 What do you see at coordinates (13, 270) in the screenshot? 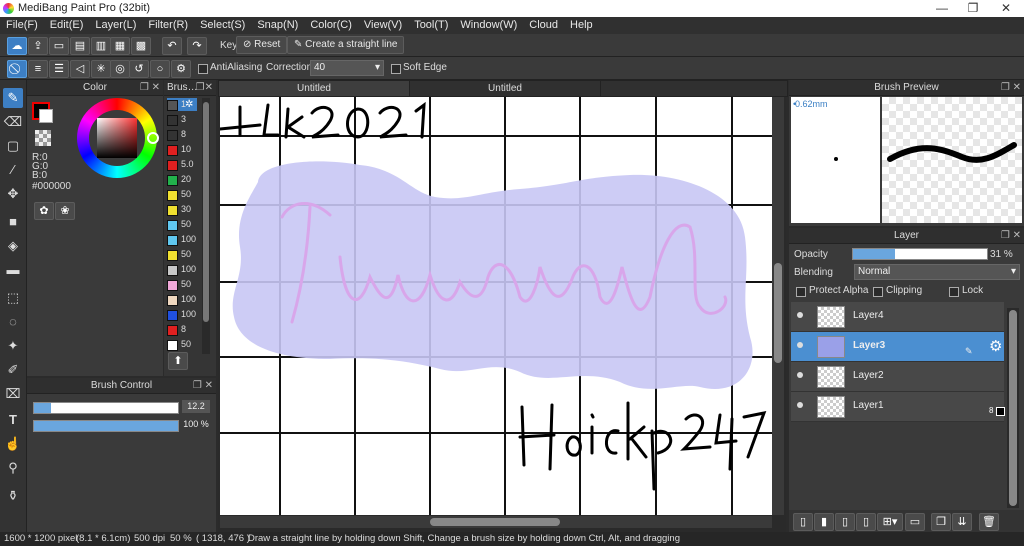
I see `gradient-tool-icon: ▬` at bounding box center [13, 270].